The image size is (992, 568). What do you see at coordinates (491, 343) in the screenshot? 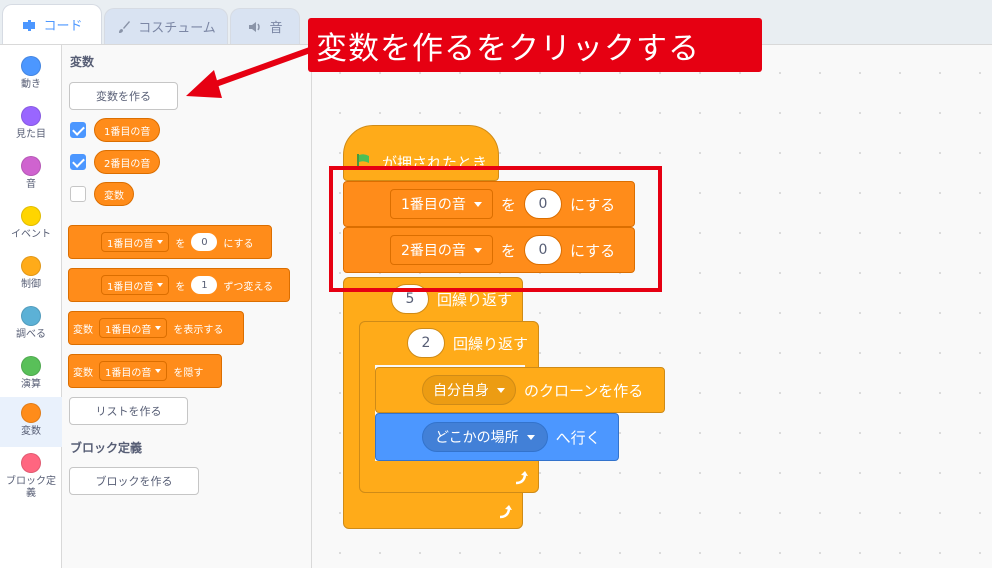
I see `block-text: 回繰り返す` at bounding box center [491, 343].